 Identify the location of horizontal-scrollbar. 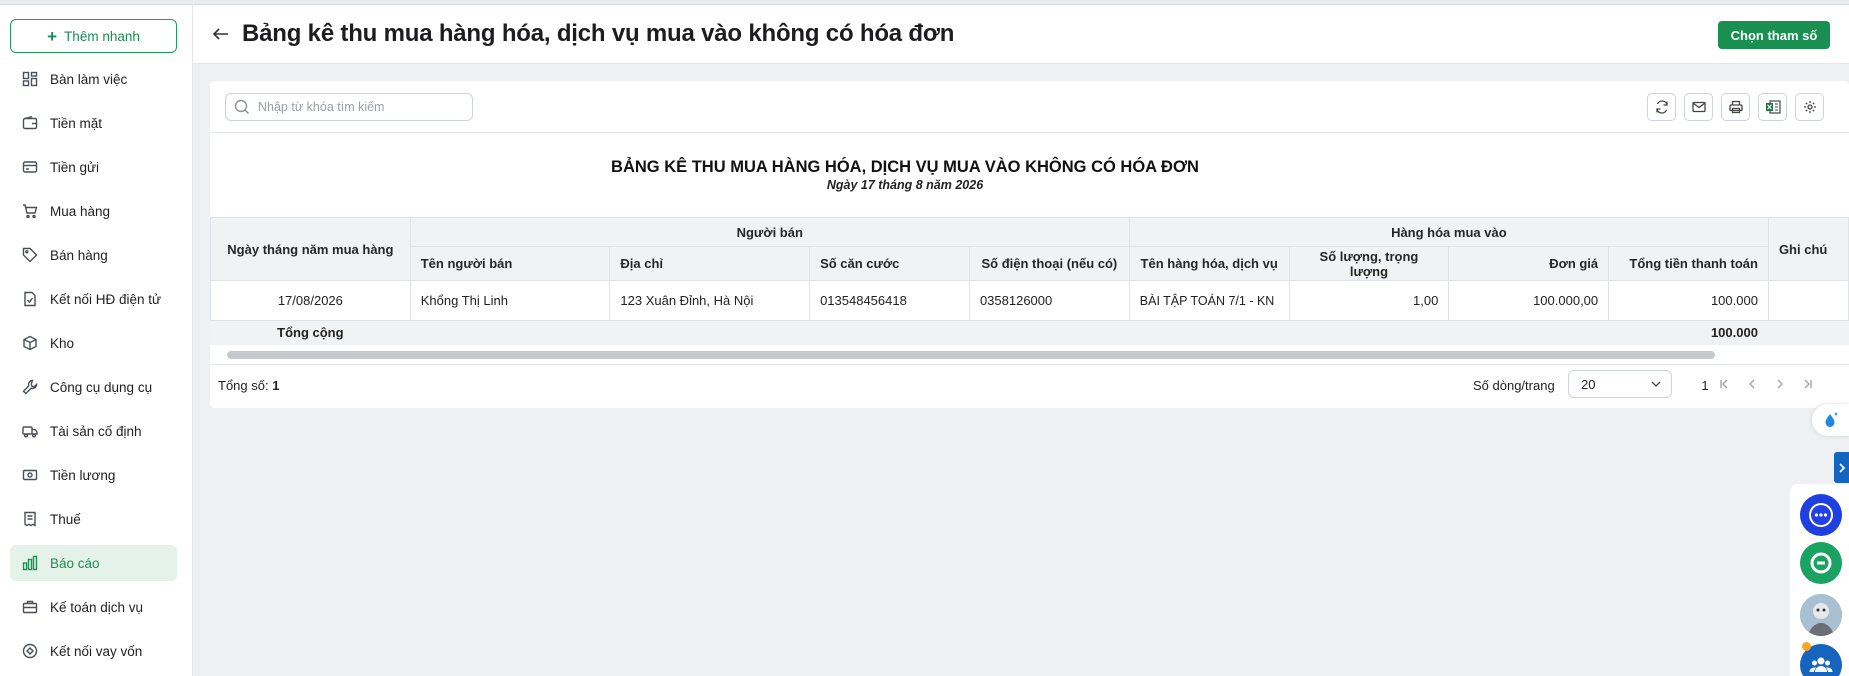
(1038, 355).